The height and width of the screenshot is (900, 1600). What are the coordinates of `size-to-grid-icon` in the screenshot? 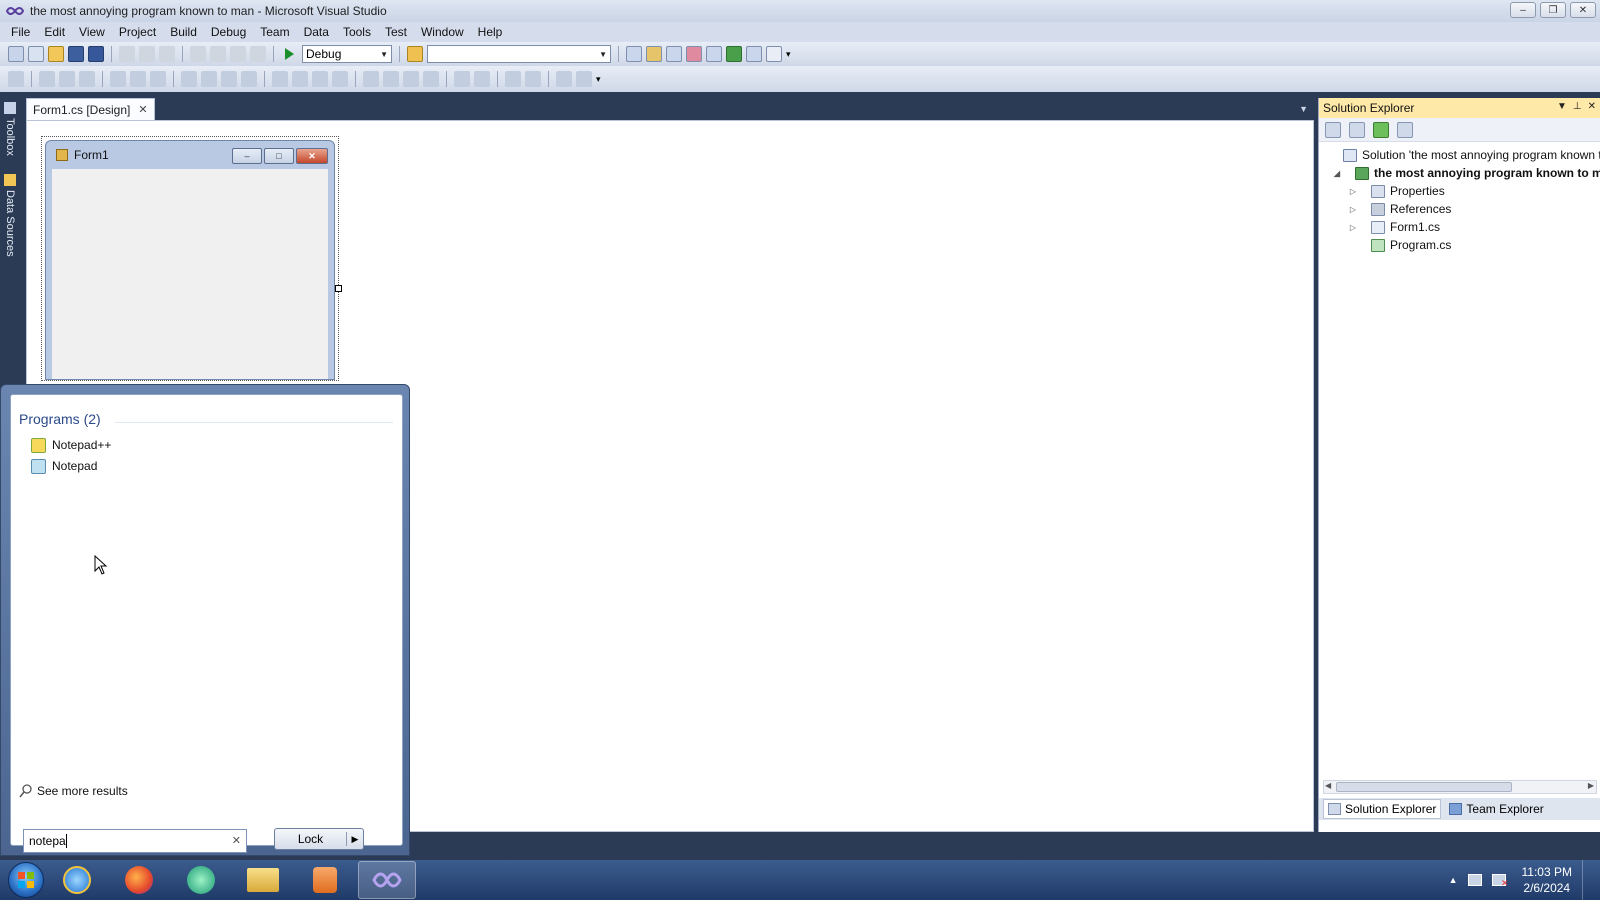 It's located at (249, 79).